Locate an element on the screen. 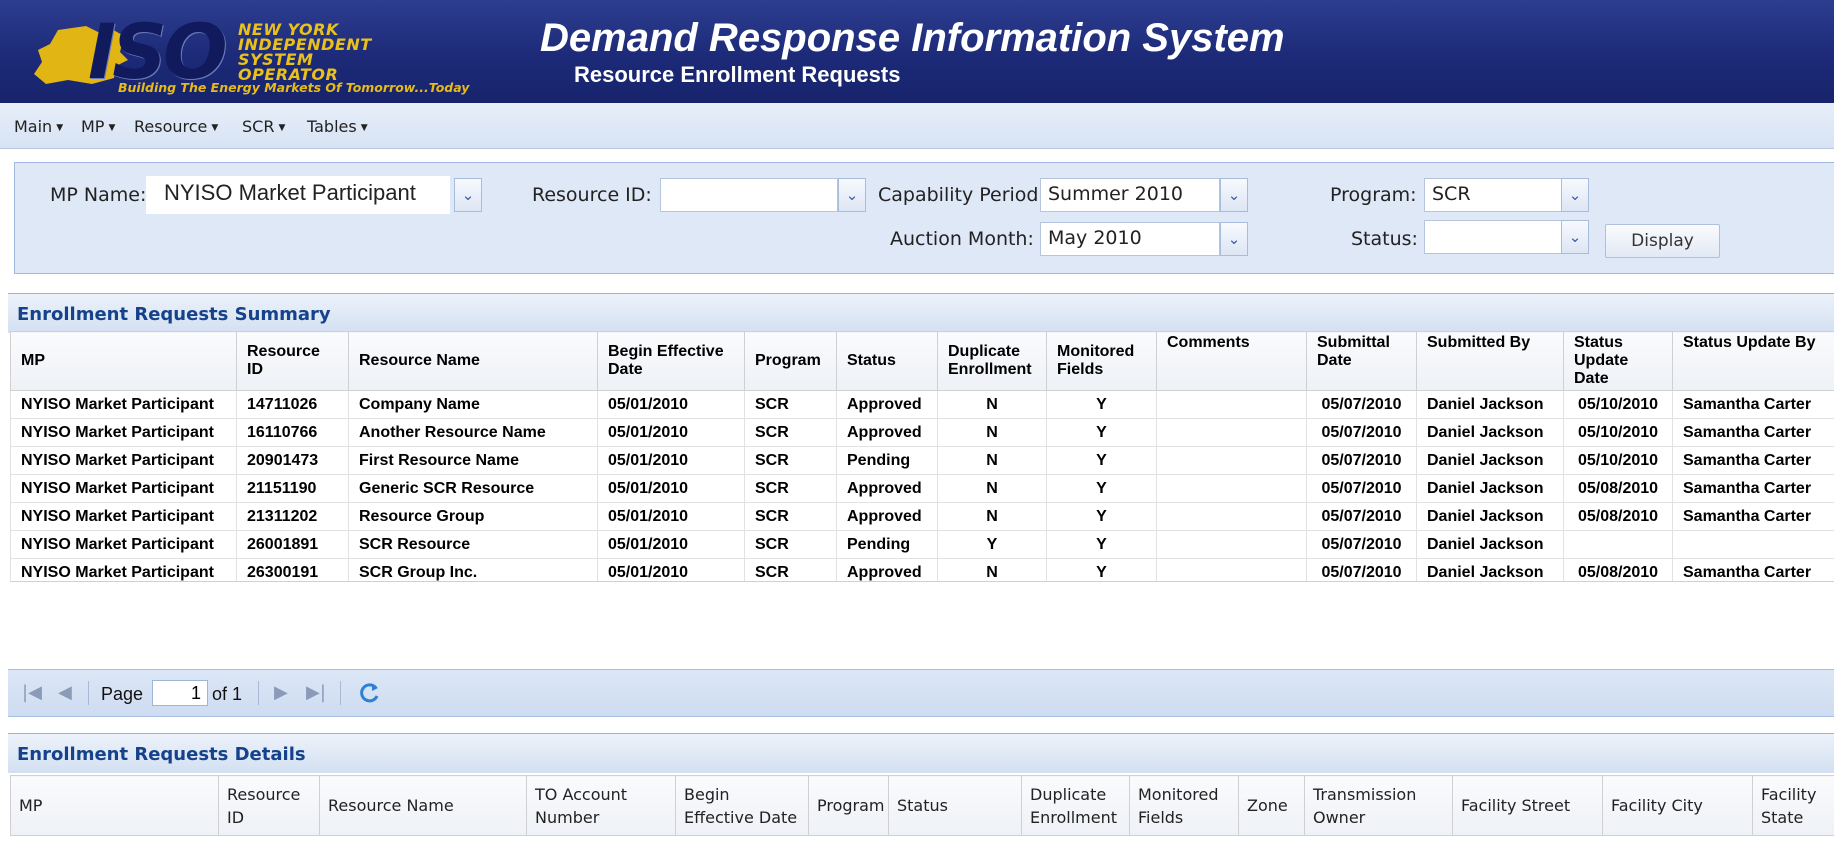 This screenshot has width=1834, height=846. capability-period-dropdown-button: ⌄ is located at coordinates (1234, 195).